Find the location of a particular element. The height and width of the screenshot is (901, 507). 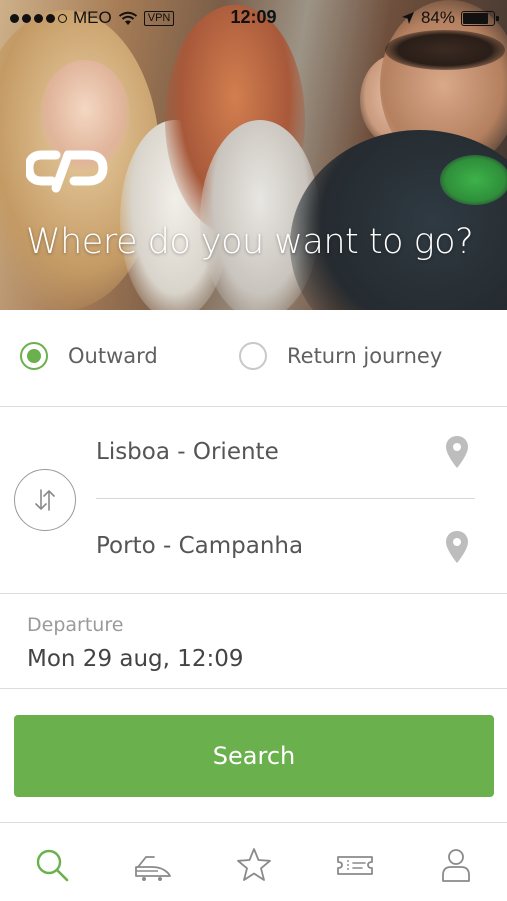

tab-search is located at coordinates (52, 865).